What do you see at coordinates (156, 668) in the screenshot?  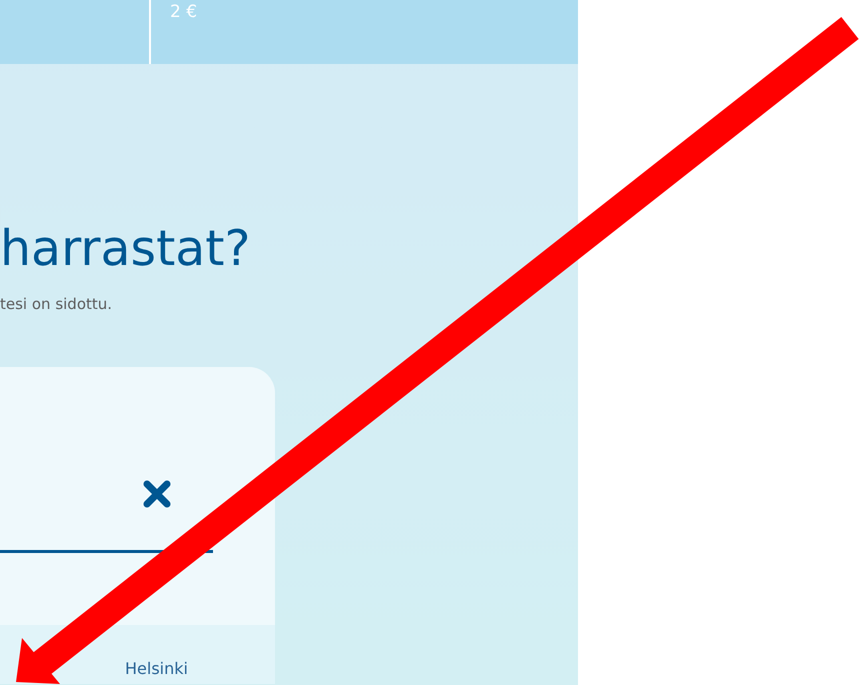 I see `result-link: Helsinki` at bounding box center [156, 668].